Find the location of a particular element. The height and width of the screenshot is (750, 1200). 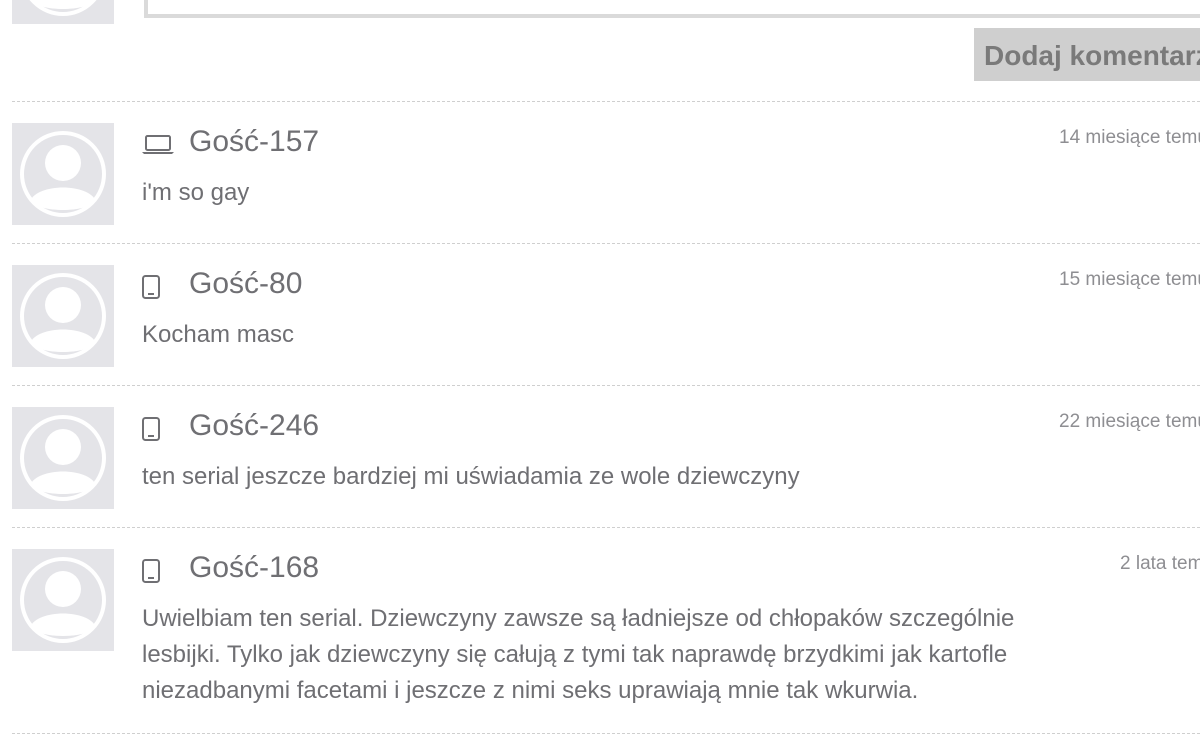

comment-author: Gość-246 is located at coordinates (254, 426).